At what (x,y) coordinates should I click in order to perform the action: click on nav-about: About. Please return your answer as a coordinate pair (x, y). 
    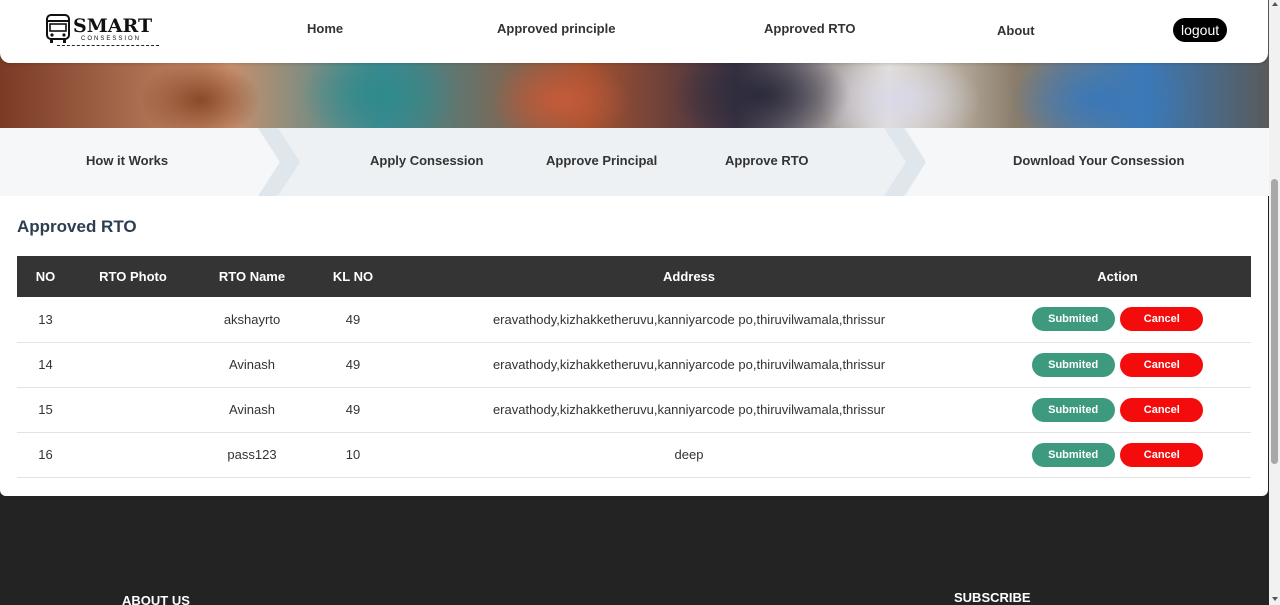
    Looking at the image, I should click on (1016, 30).